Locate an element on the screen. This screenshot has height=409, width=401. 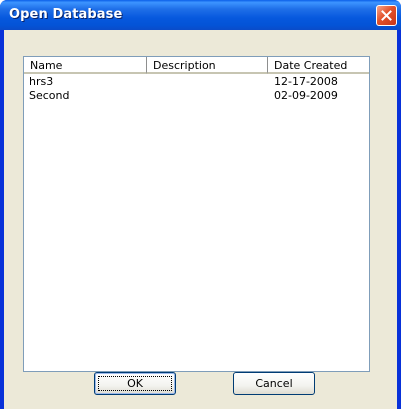
cell-date-created: 12-17-2008 is located at coordinates (306, 81).